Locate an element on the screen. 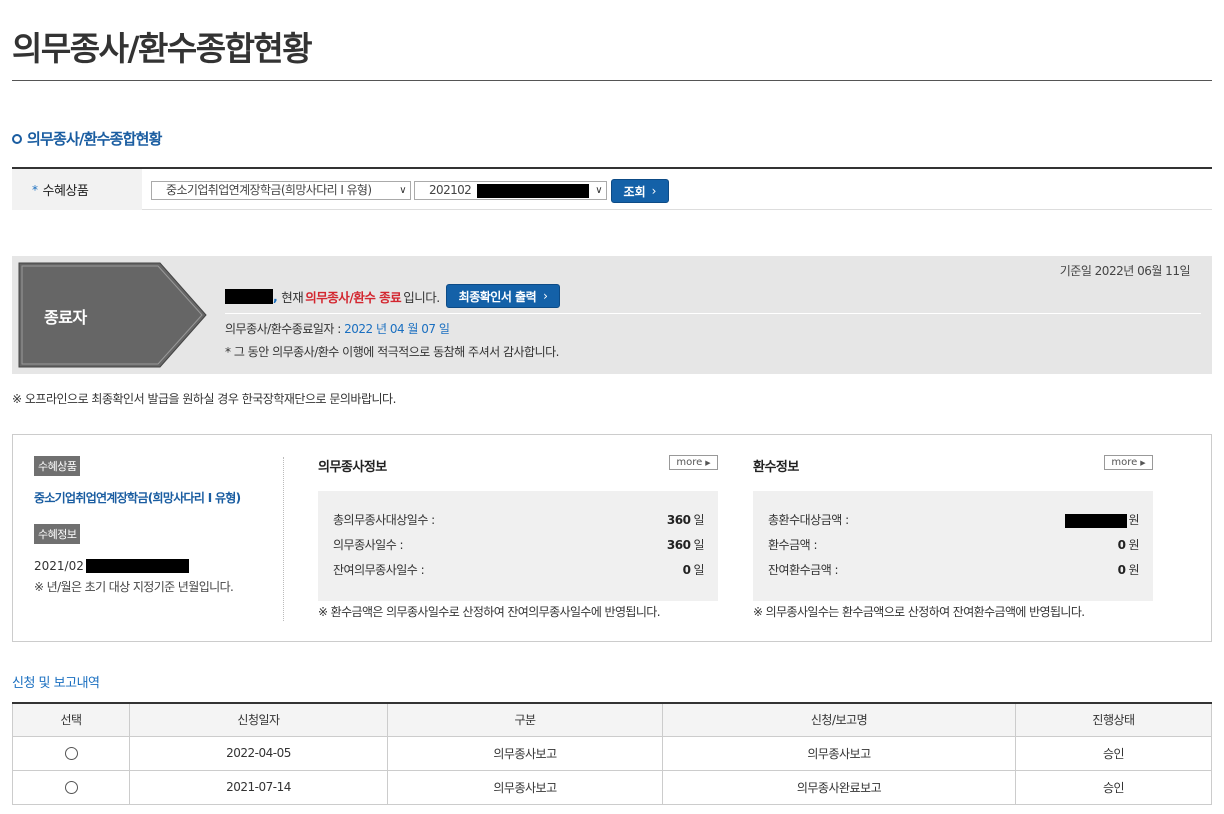 The height and width of the screenshot is (814, 1224). status-message: , 현재 의무종사/환수 종료 입니다. 최종확인서 출력 › is located at coordinates (393, 296).